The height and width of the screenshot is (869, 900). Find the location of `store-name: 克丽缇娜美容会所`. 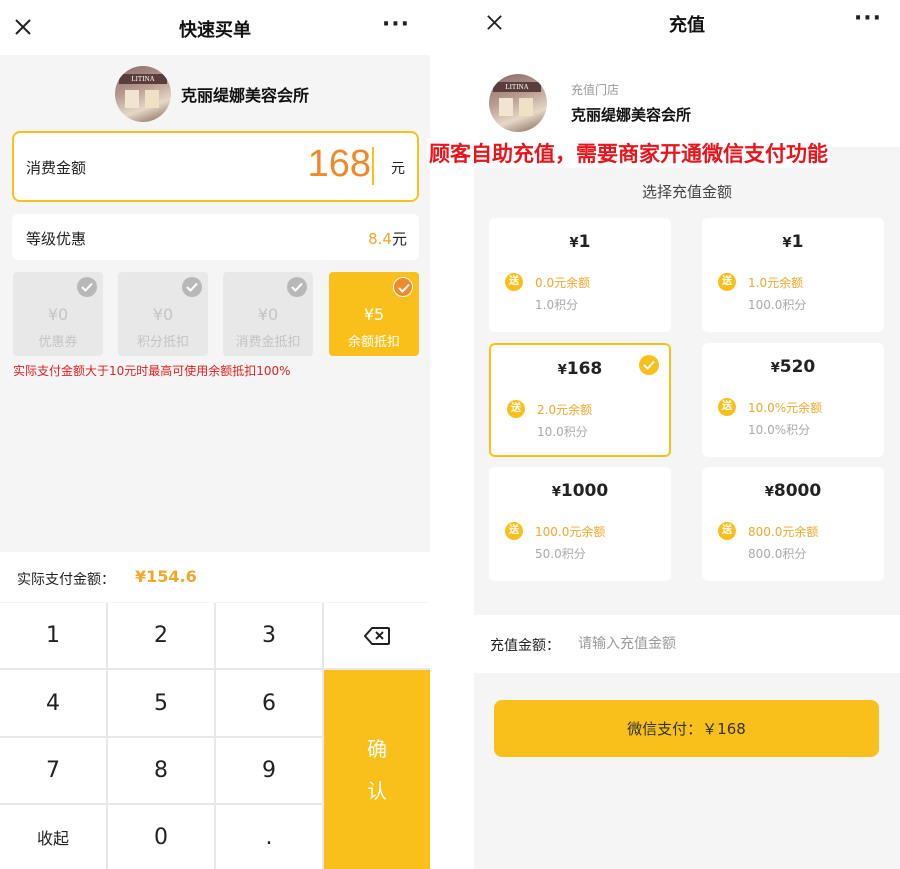

store-name: 克丽缇娜美容会所 is located at coordinates (631, 115).